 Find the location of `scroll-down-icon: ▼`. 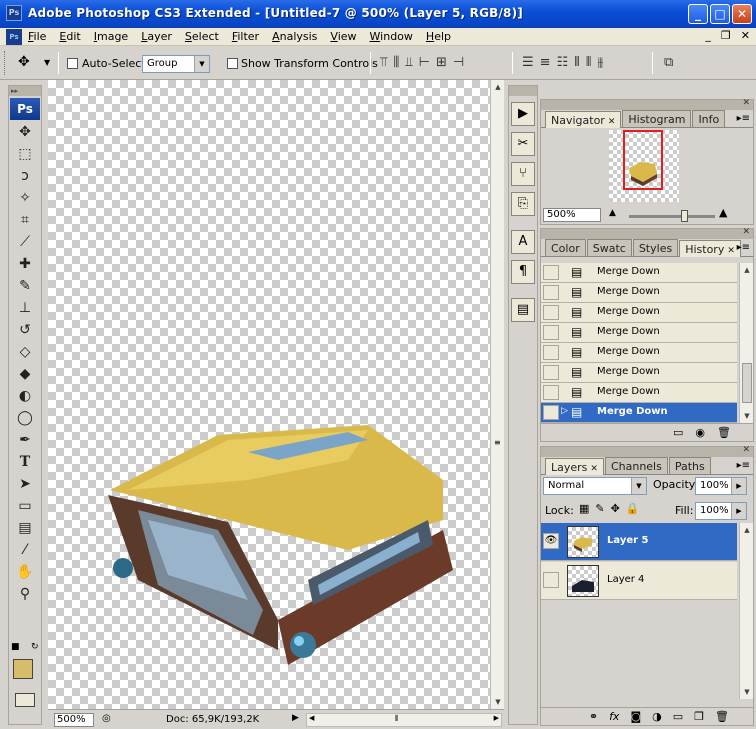

scroll-down-icon: ▼ is located at coordinates (498, 702).